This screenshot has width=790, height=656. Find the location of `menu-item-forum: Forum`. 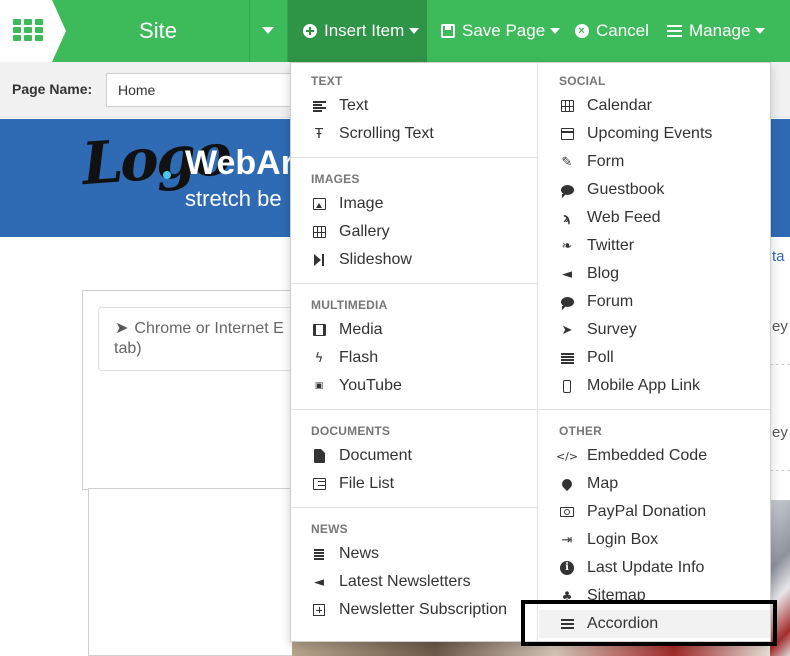

menu-item-forum: Forum is located at coordinates (654, 302).